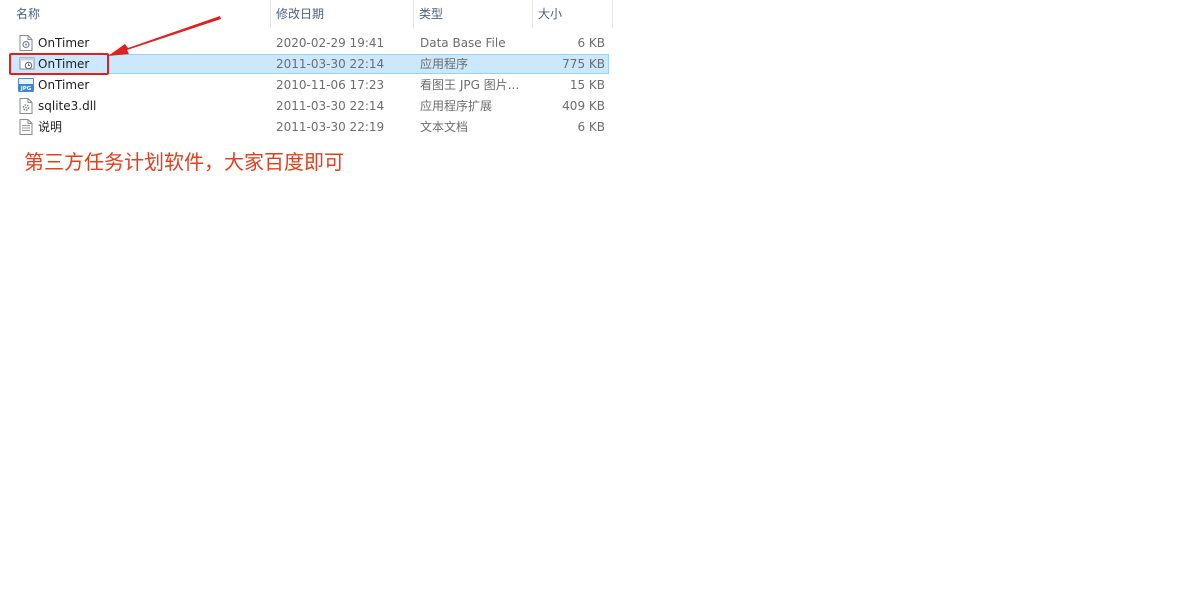 The image size is (1200, 609). What do you see at coordinates (26, 89) in the screenshot?
I see `svg-text: JPG` at bounding box center [26, 89].